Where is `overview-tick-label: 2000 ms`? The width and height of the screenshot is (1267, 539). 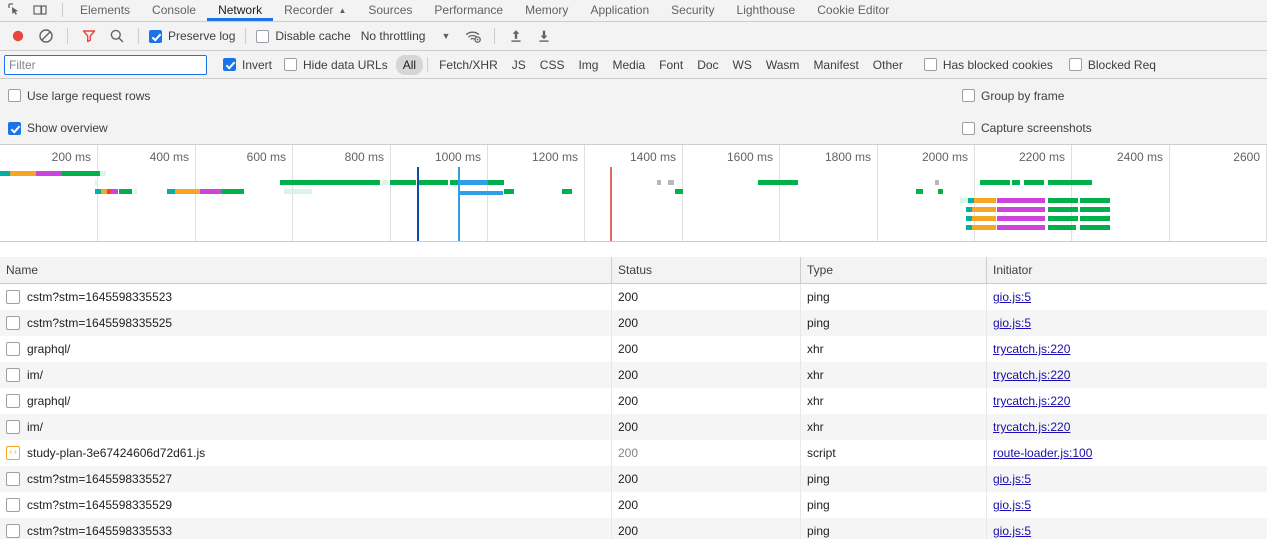
overview-tick-label: 2000 ms is located at coordinates (944, 157).